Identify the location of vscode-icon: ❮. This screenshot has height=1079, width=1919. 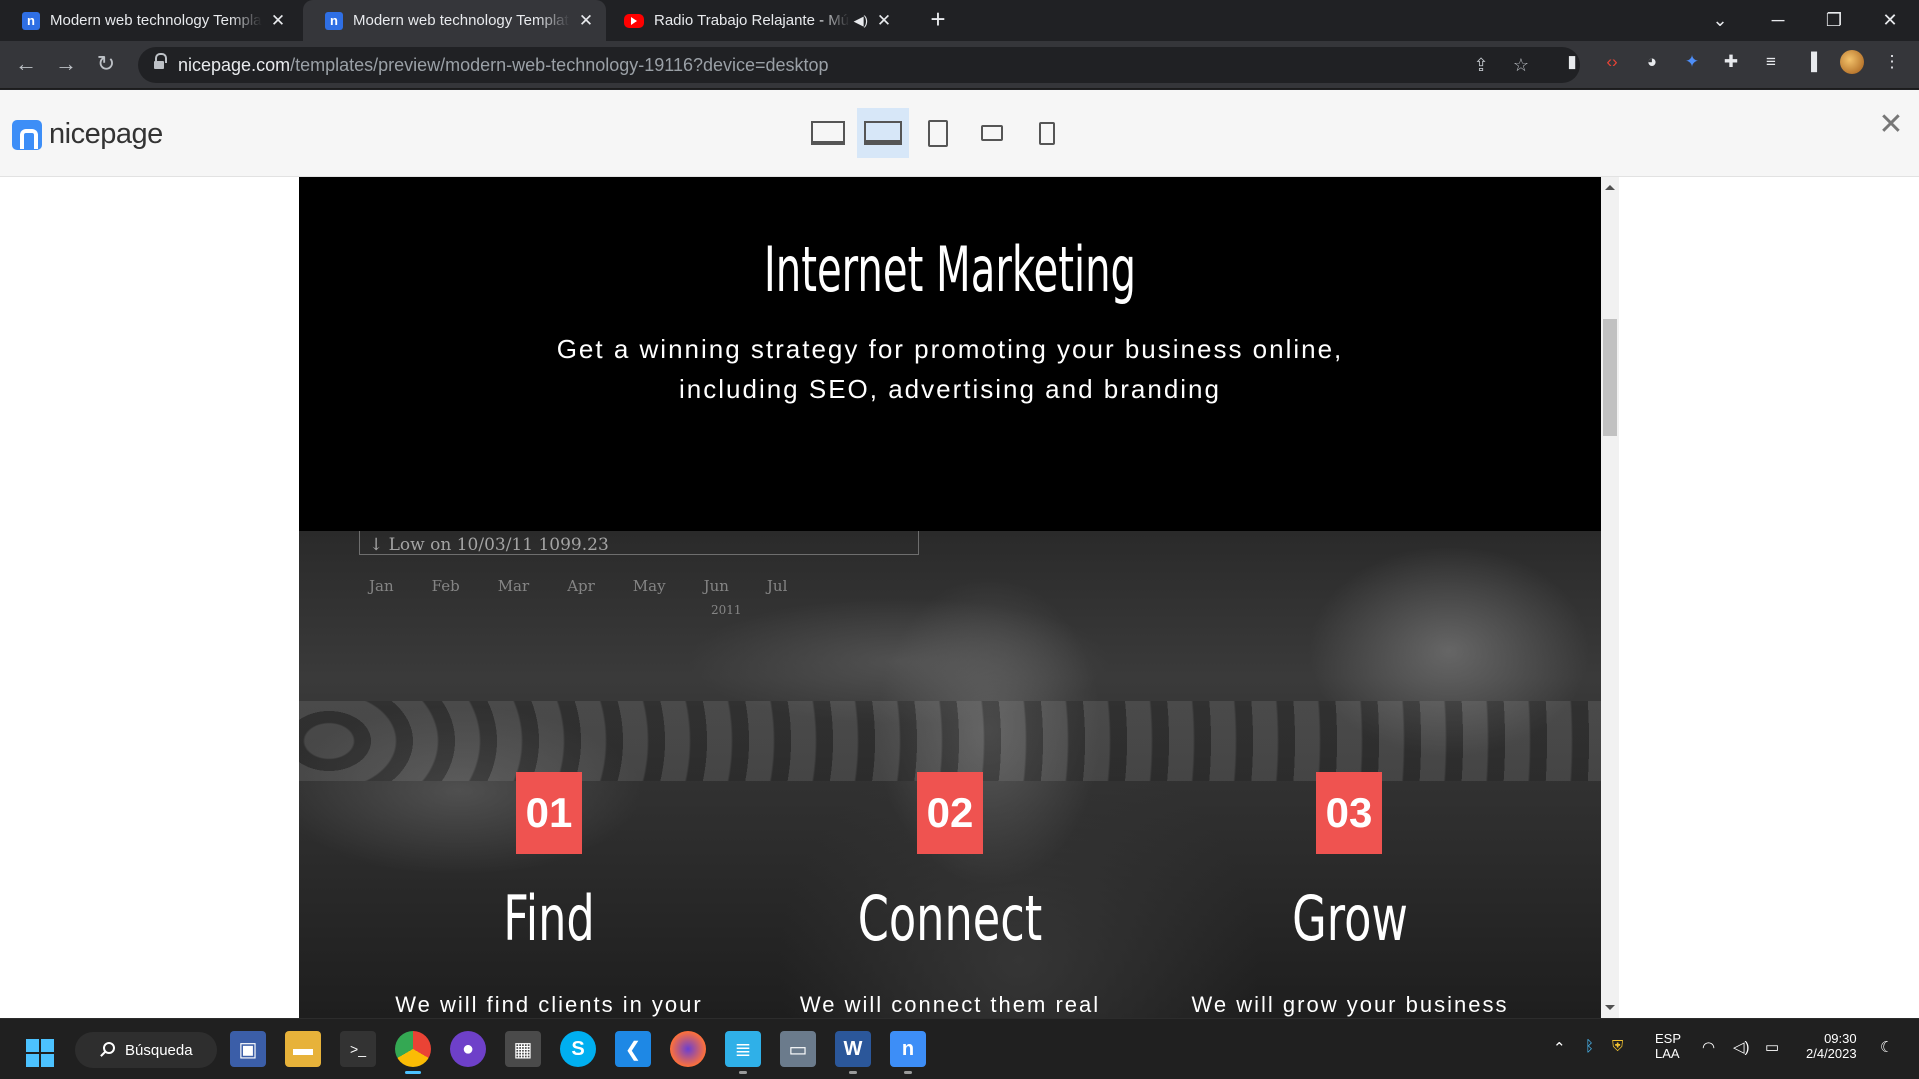
(633, 1049).